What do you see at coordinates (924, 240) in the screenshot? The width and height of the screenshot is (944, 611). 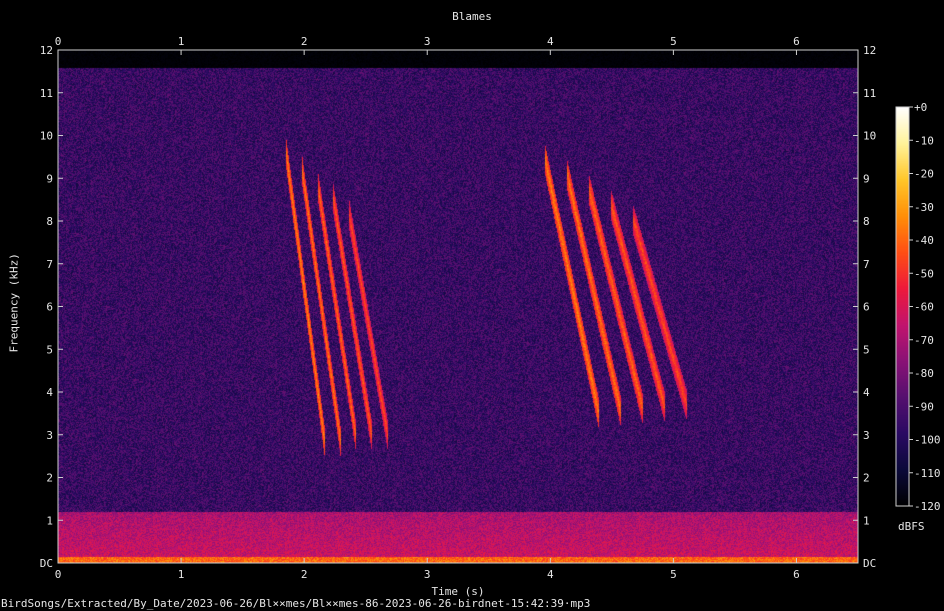 I see `colorbar-tick-label: -40` at bounding box center [924, 240].